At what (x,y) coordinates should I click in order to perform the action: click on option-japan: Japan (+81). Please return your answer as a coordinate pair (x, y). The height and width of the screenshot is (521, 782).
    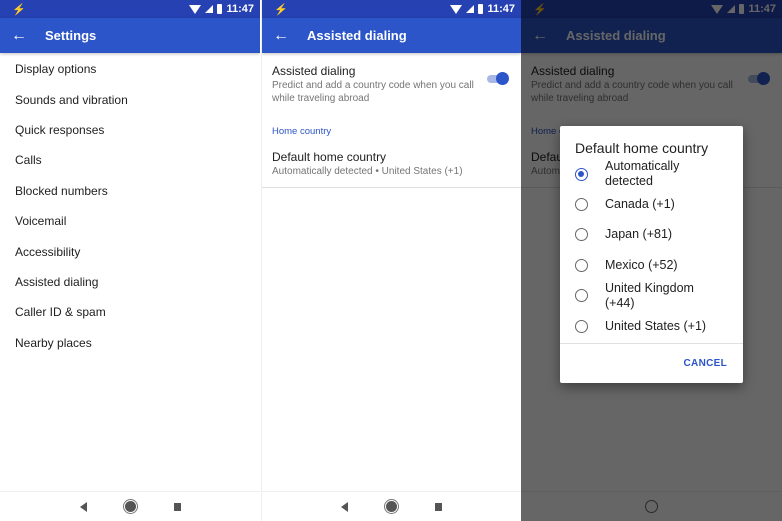
    Looking at the image, I should click on (651, 235).